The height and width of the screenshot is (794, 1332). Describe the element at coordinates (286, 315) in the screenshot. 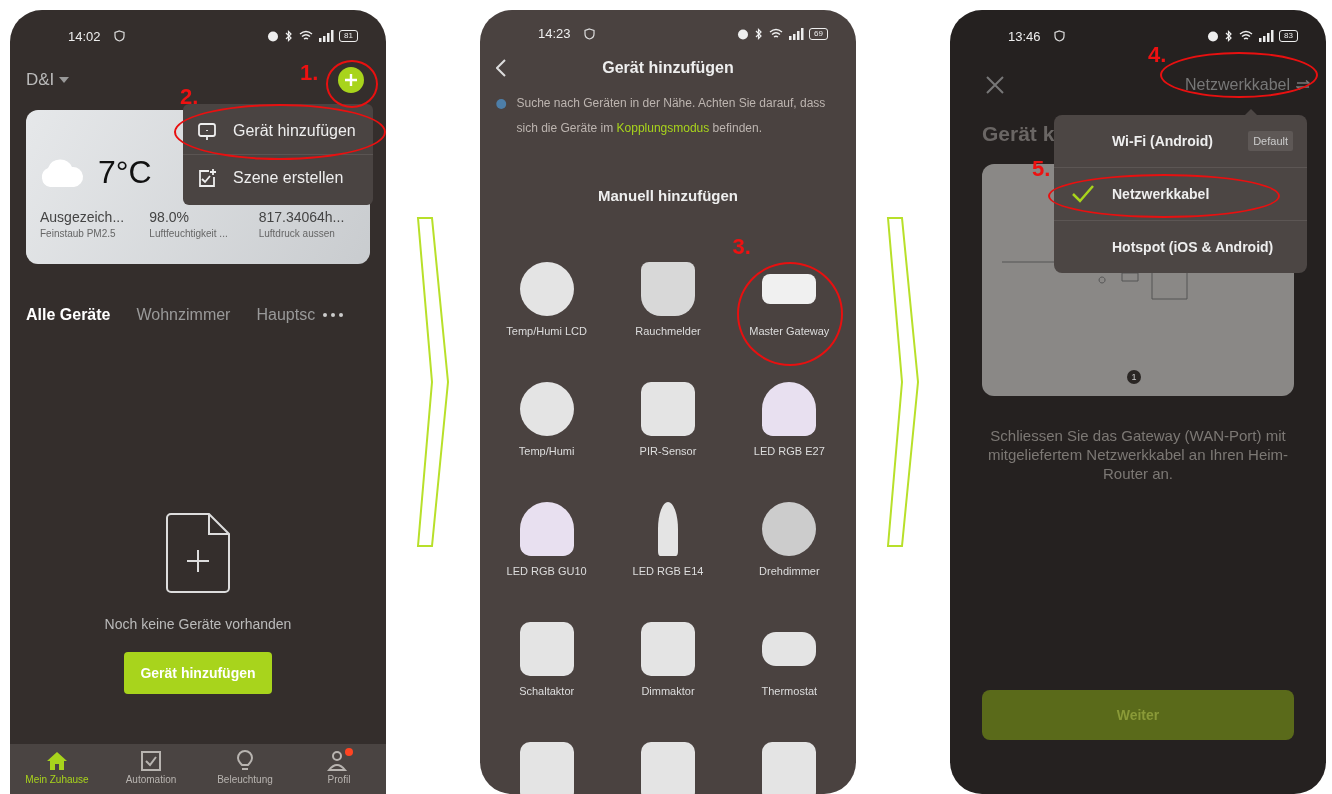

I see `room-tab: Hauptsc` at that location.